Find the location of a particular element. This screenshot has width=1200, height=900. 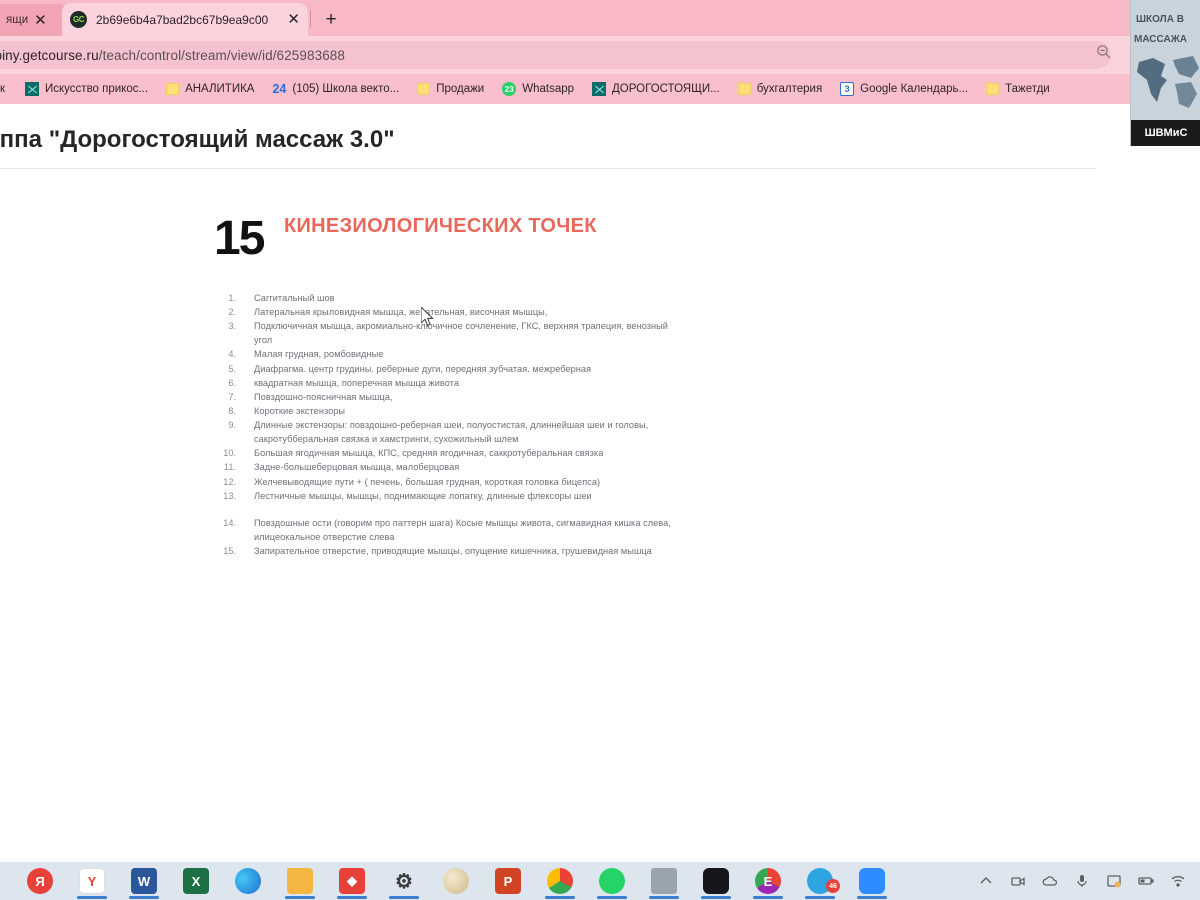

taskbar-settings-gear-icon: ⚙ is located at coordinates (404, 881).